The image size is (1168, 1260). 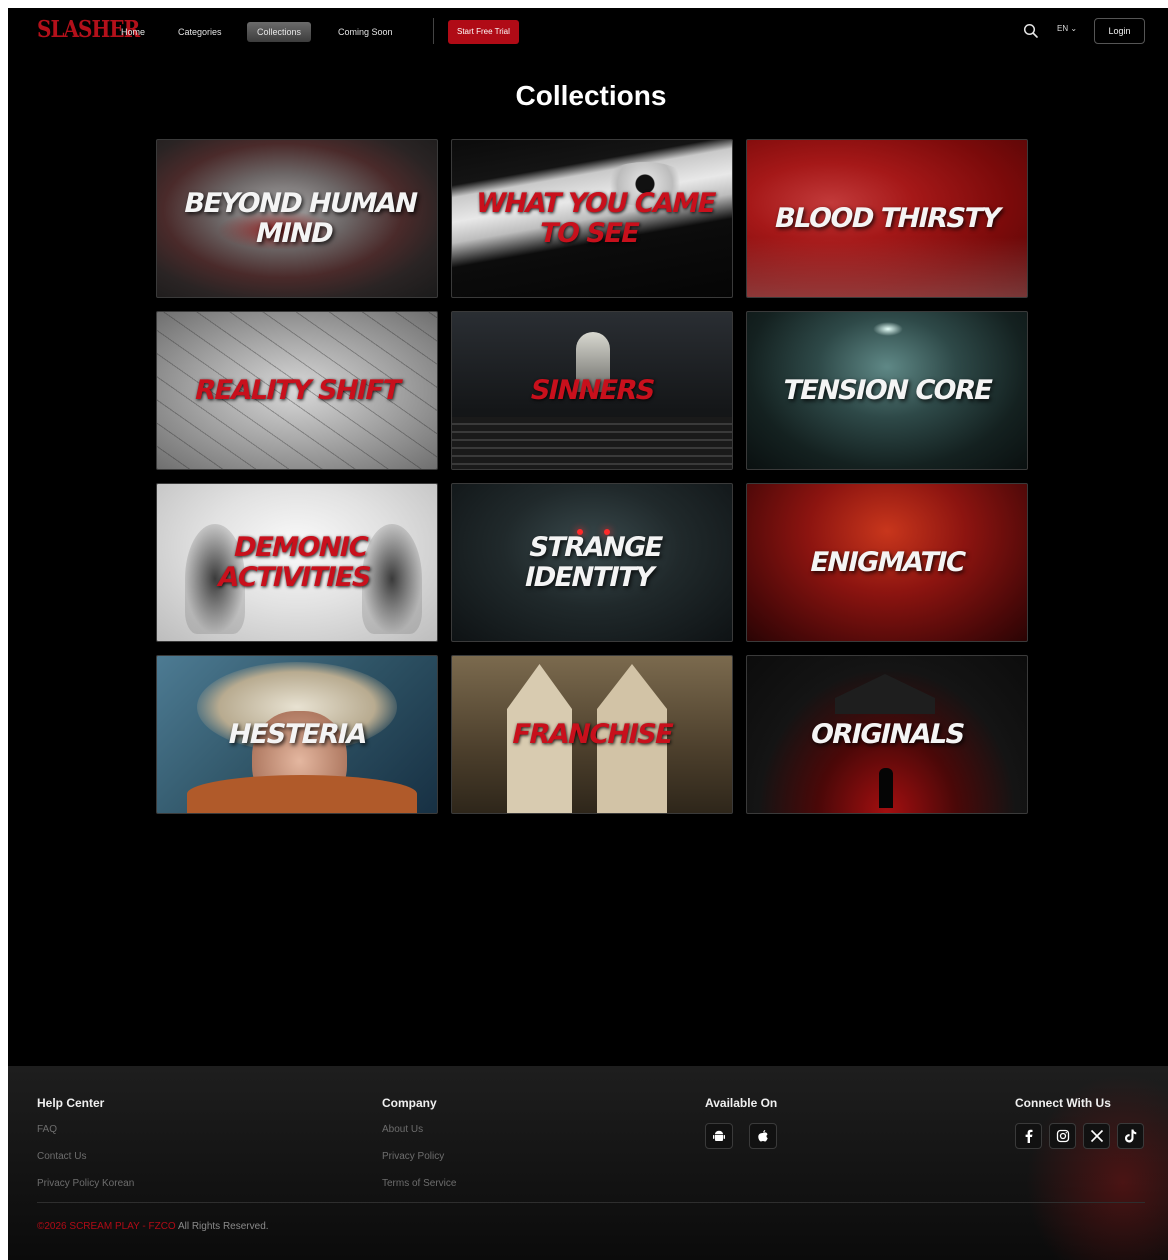 I want to click on collection-card: STRANGE IDENTITY, so click(x=592, y=562).